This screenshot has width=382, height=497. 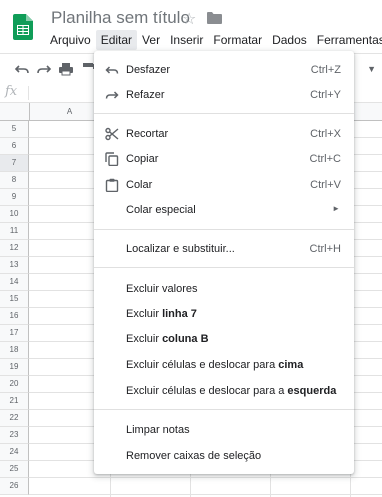 What do you see at coordinates (14, 486) in the screenshot?
I see `row-header: 26` at bounding box center [14, 486].